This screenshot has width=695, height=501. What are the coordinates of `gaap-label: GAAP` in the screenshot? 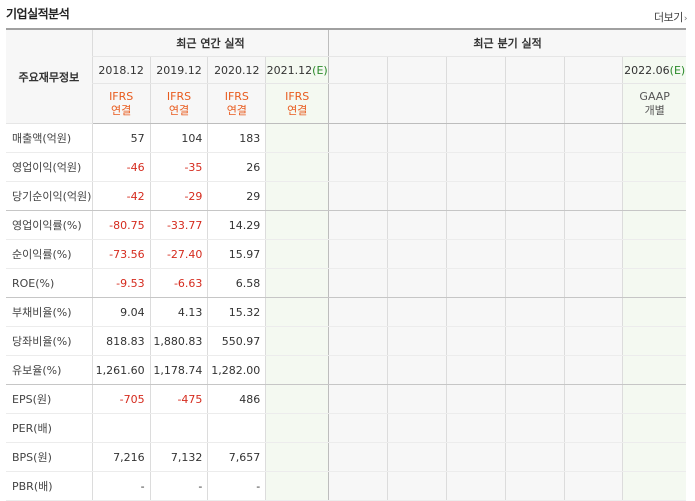 It's located at (654, 96).